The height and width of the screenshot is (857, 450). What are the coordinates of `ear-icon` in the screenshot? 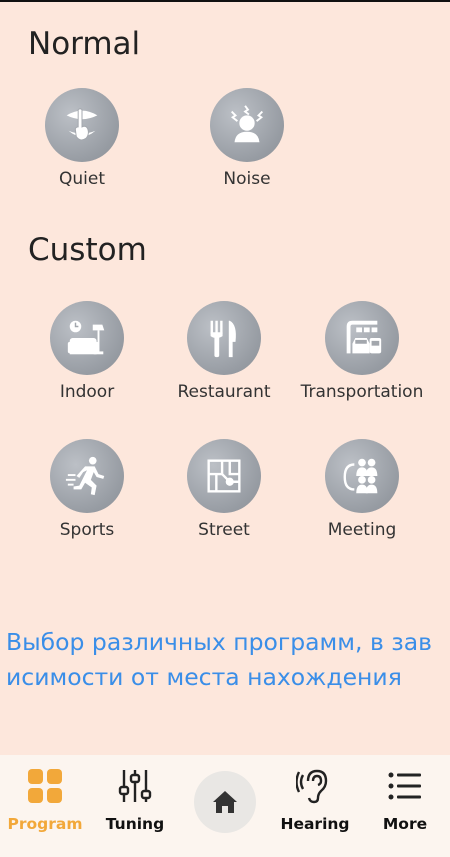 It's located at (312, 786).